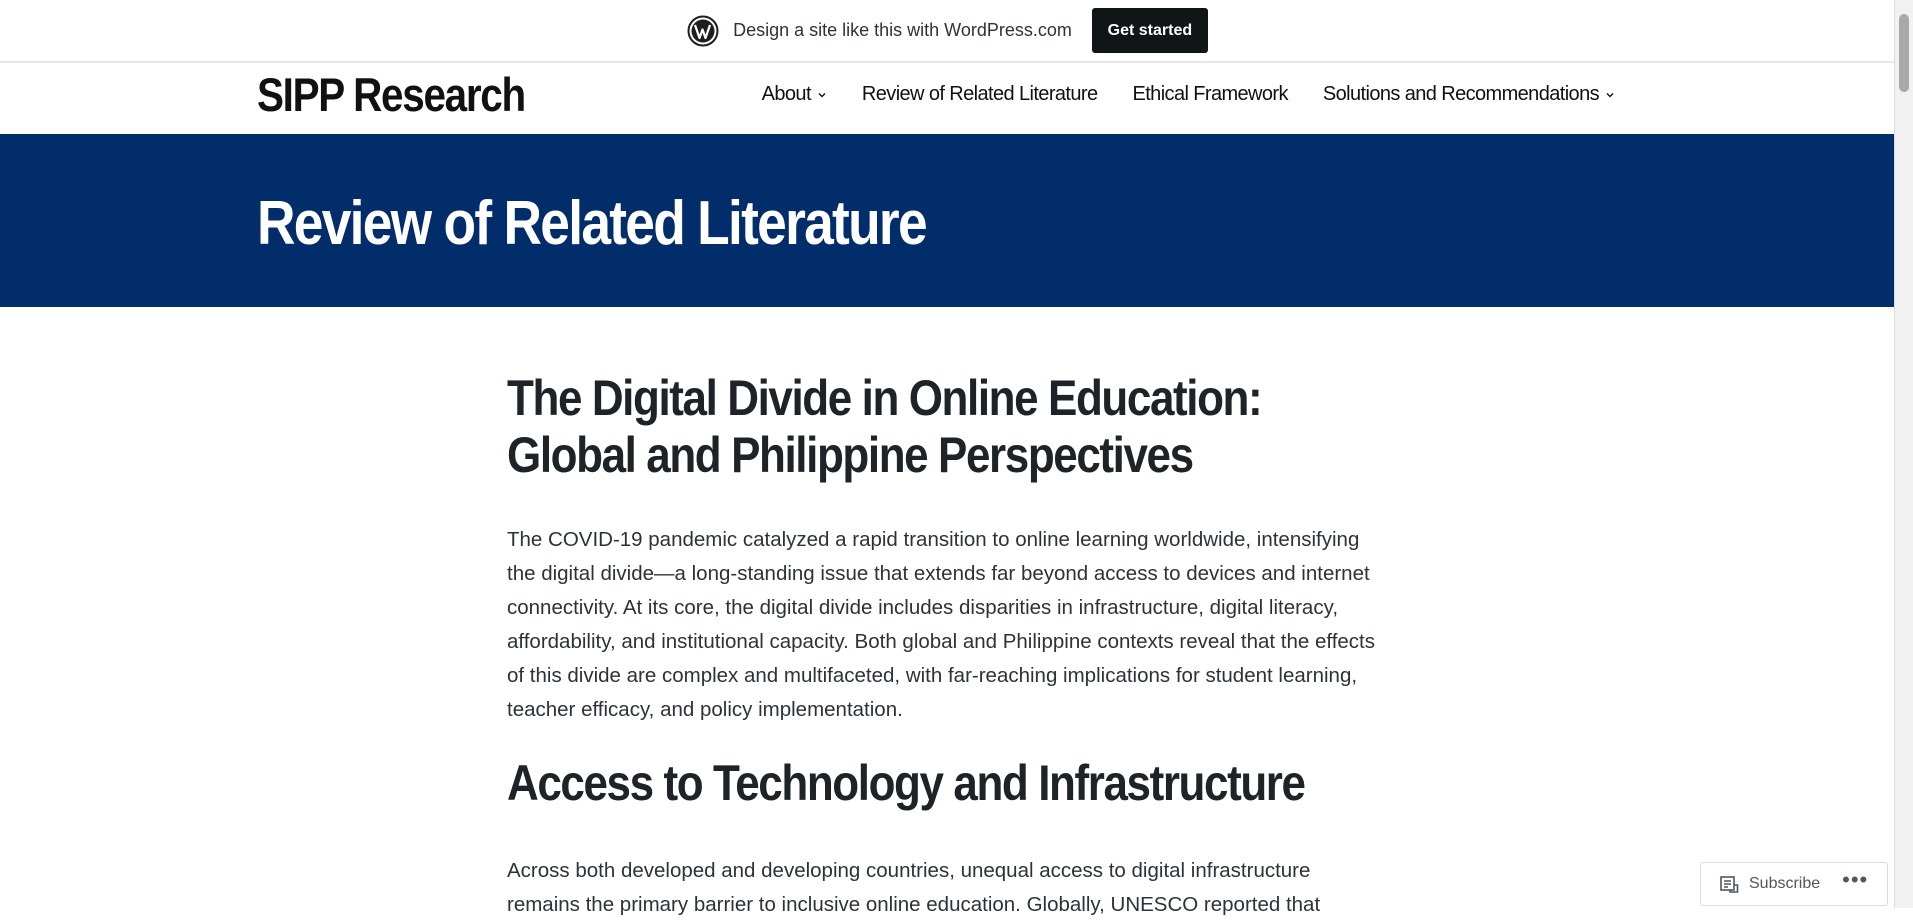  Describe the element at coordinates (1461, 94) in the screenshot. I see `nav-item-label: Solutions and Recommendations` at that location.